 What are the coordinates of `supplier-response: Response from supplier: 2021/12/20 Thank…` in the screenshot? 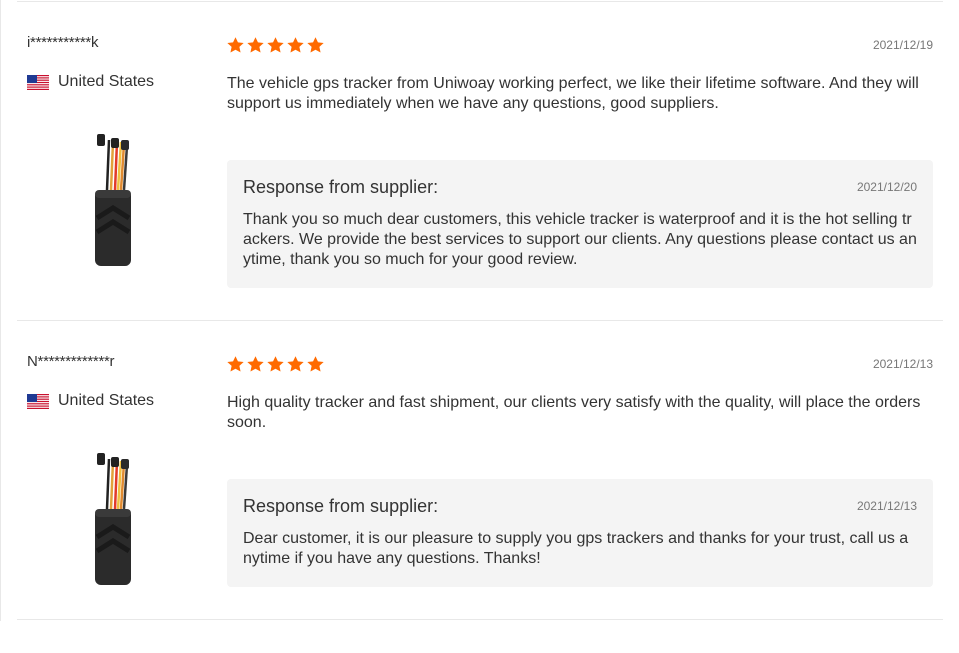 It's located at (580, 224).